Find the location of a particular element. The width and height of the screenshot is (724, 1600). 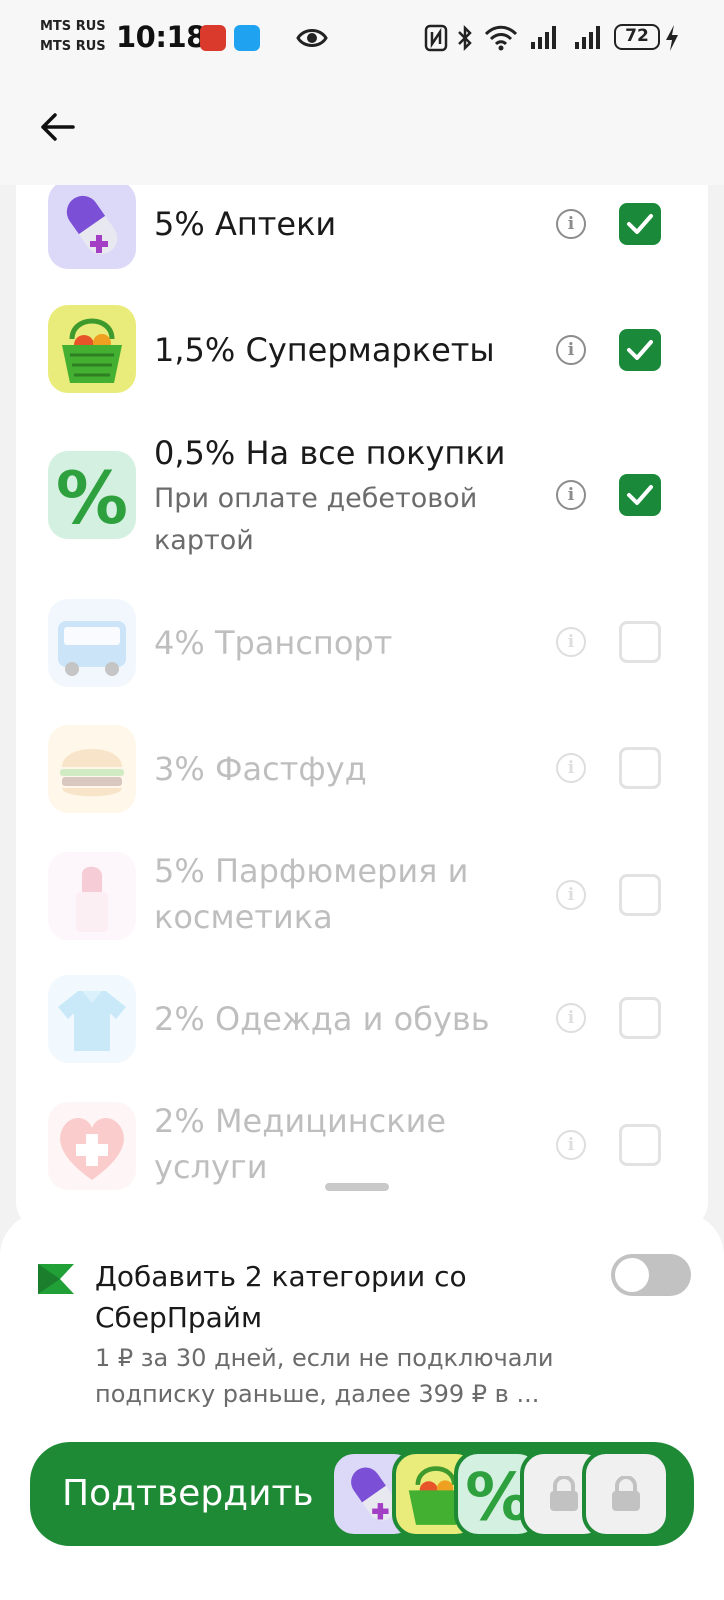

toggle-knob is located at coordinates (632, 1275).